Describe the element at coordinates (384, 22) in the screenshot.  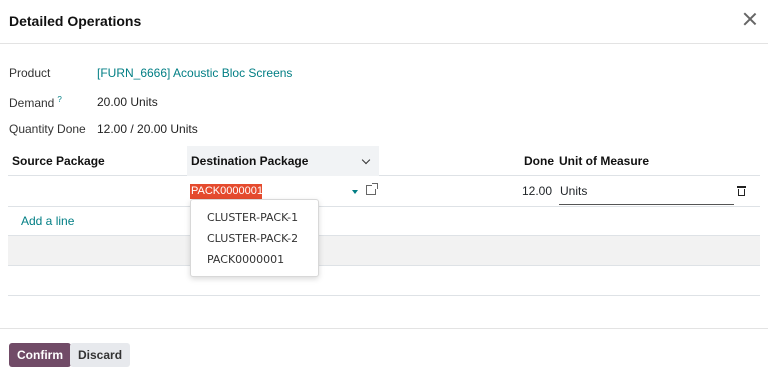
I see `dialog-header: Detailed Operations` at that location.